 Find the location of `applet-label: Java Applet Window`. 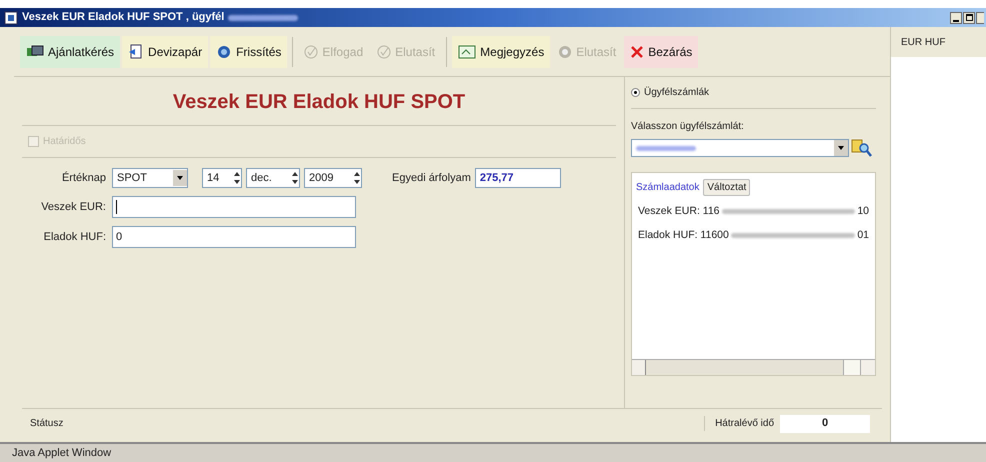

applet-label: Java Applet Window is located at coordinates (62, 453).